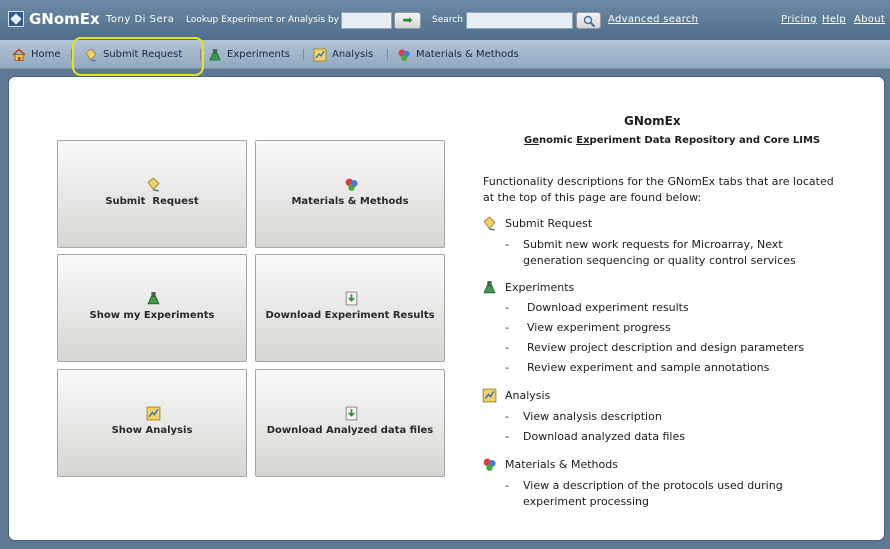 This screenshot has width=890, height=549. What do you see at coordinates (869, 19) in the screenshot?
I see `about-link: About` at bounding box center [869, 19].